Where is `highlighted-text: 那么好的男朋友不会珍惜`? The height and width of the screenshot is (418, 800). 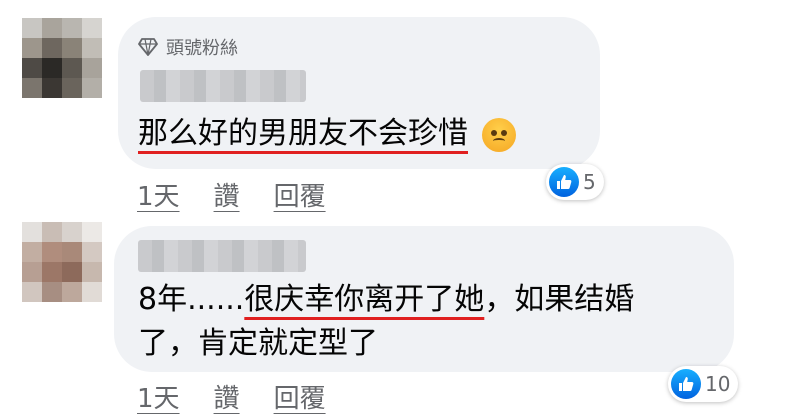
highlighted-text: 那么好的男朋友不会珍惜 is located at coordinates (303, 133).